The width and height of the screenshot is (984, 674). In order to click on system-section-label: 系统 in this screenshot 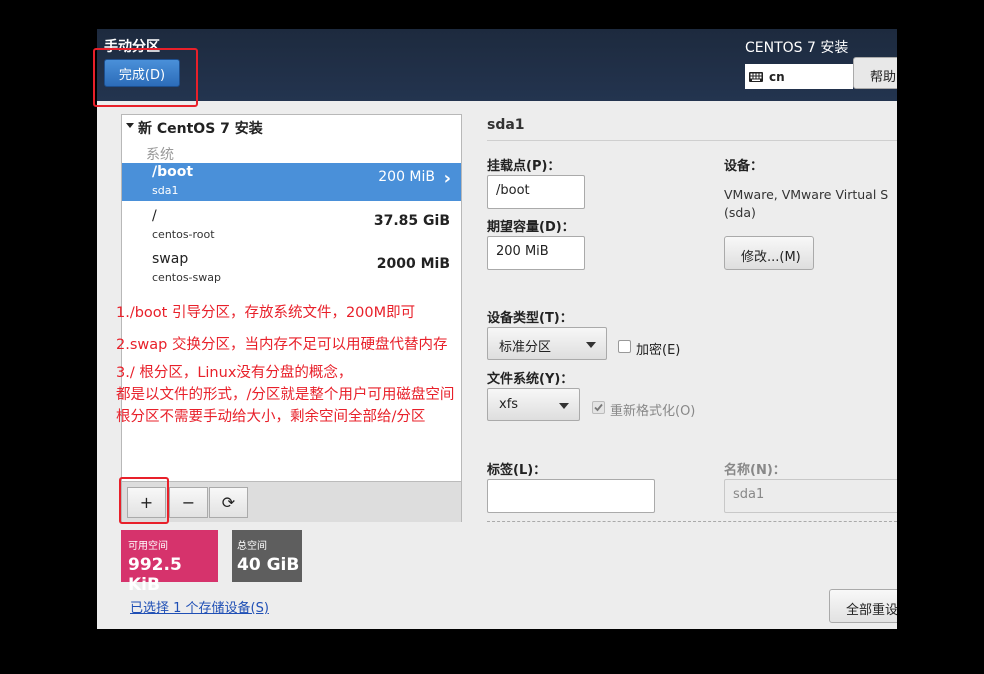, I will do `click(160, 155)`.